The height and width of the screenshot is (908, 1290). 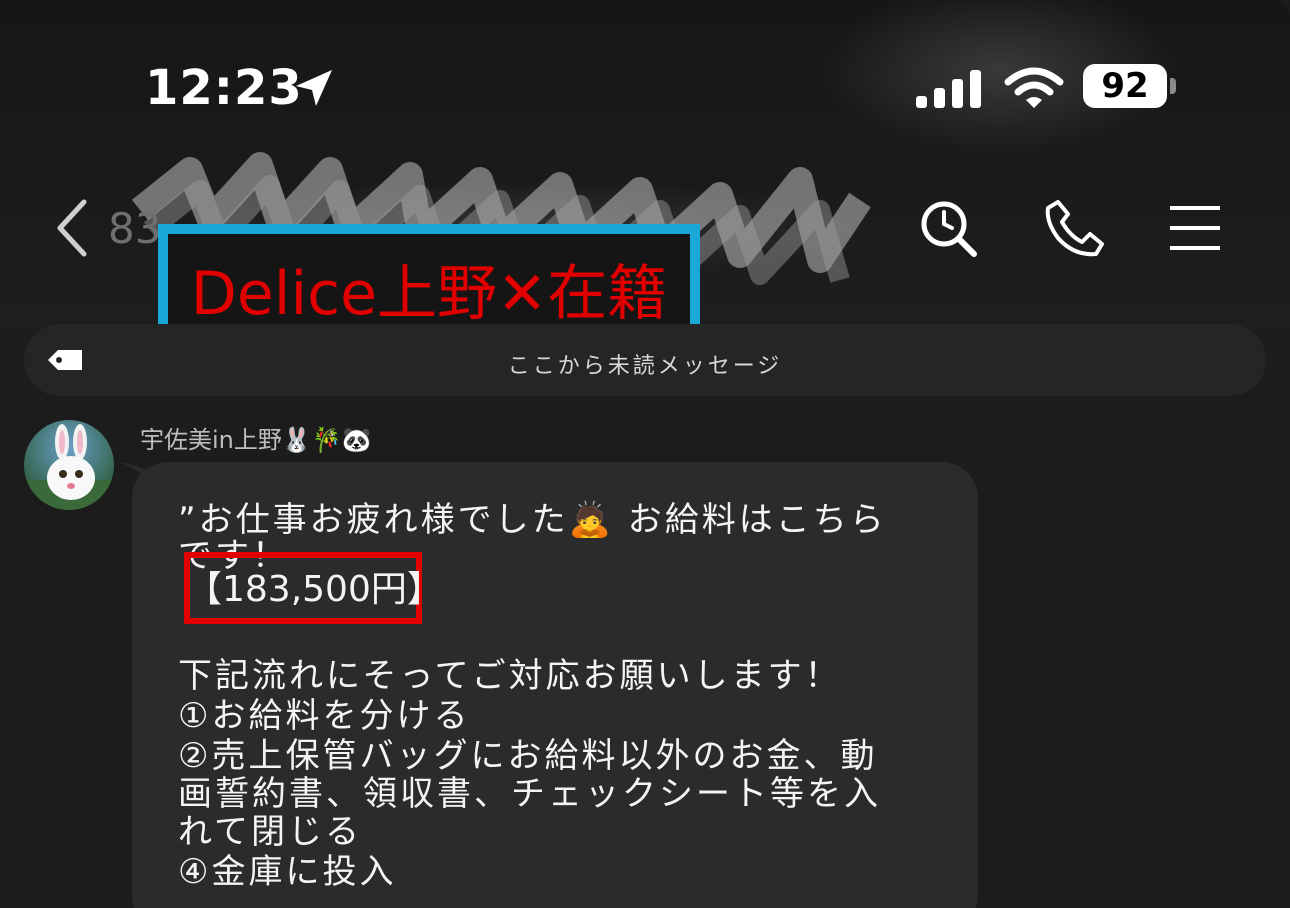 I want to click on chat-title: Delice上野✕在籍, so click(x=429, y=293).